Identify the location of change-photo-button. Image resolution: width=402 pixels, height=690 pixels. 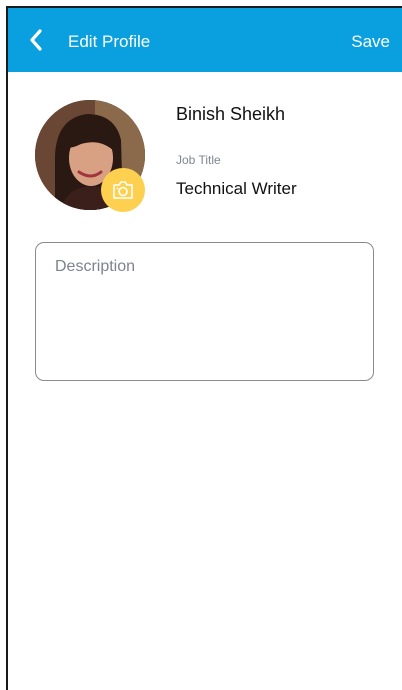
(123, 190).